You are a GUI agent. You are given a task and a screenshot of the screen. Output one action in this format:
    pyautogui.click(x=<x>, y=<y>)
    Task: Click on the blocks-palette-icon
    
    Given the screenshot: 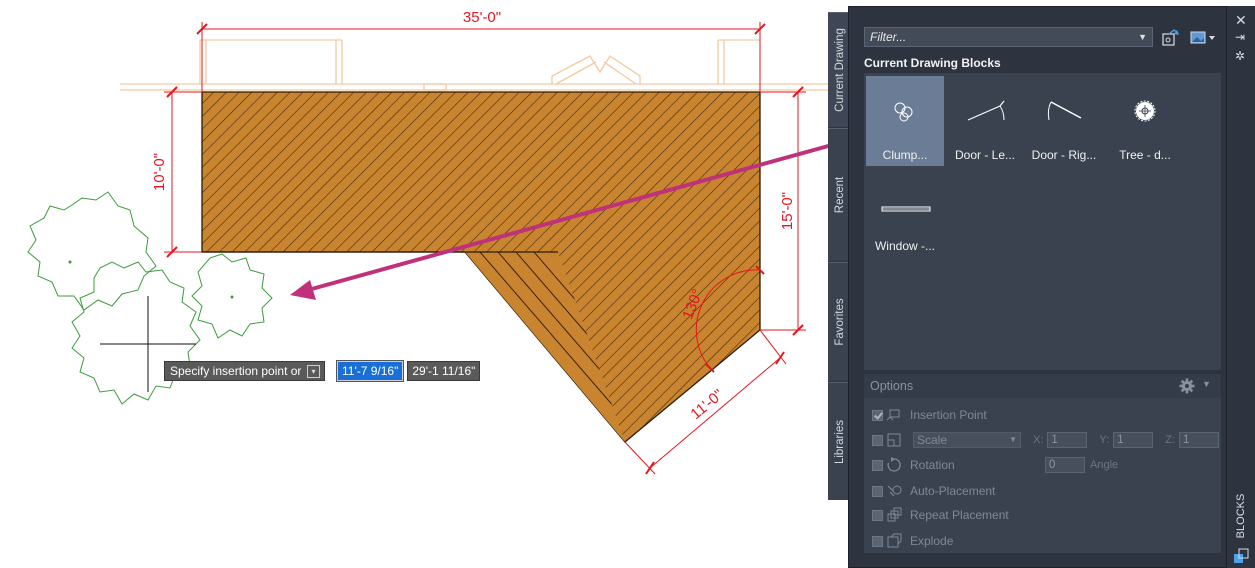 What is the action you would take?
    pyautogui.click(x=1241, y=555)
    